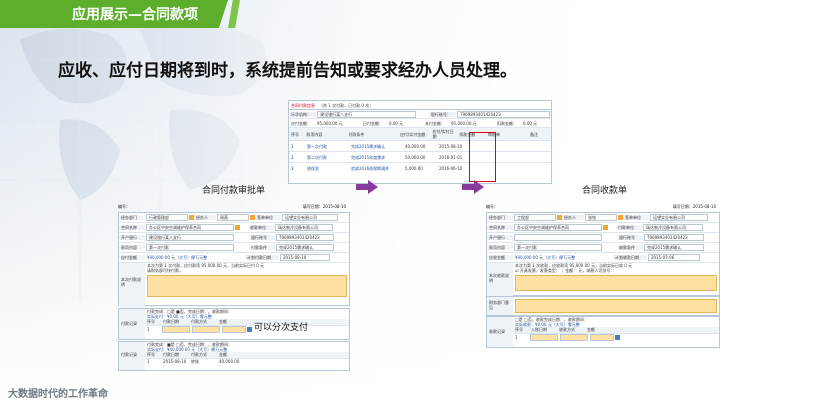  Describe the element at coordinates (303, 105) in the screenshot. I see `tab-payment-info: 合同付款信息` at that location.